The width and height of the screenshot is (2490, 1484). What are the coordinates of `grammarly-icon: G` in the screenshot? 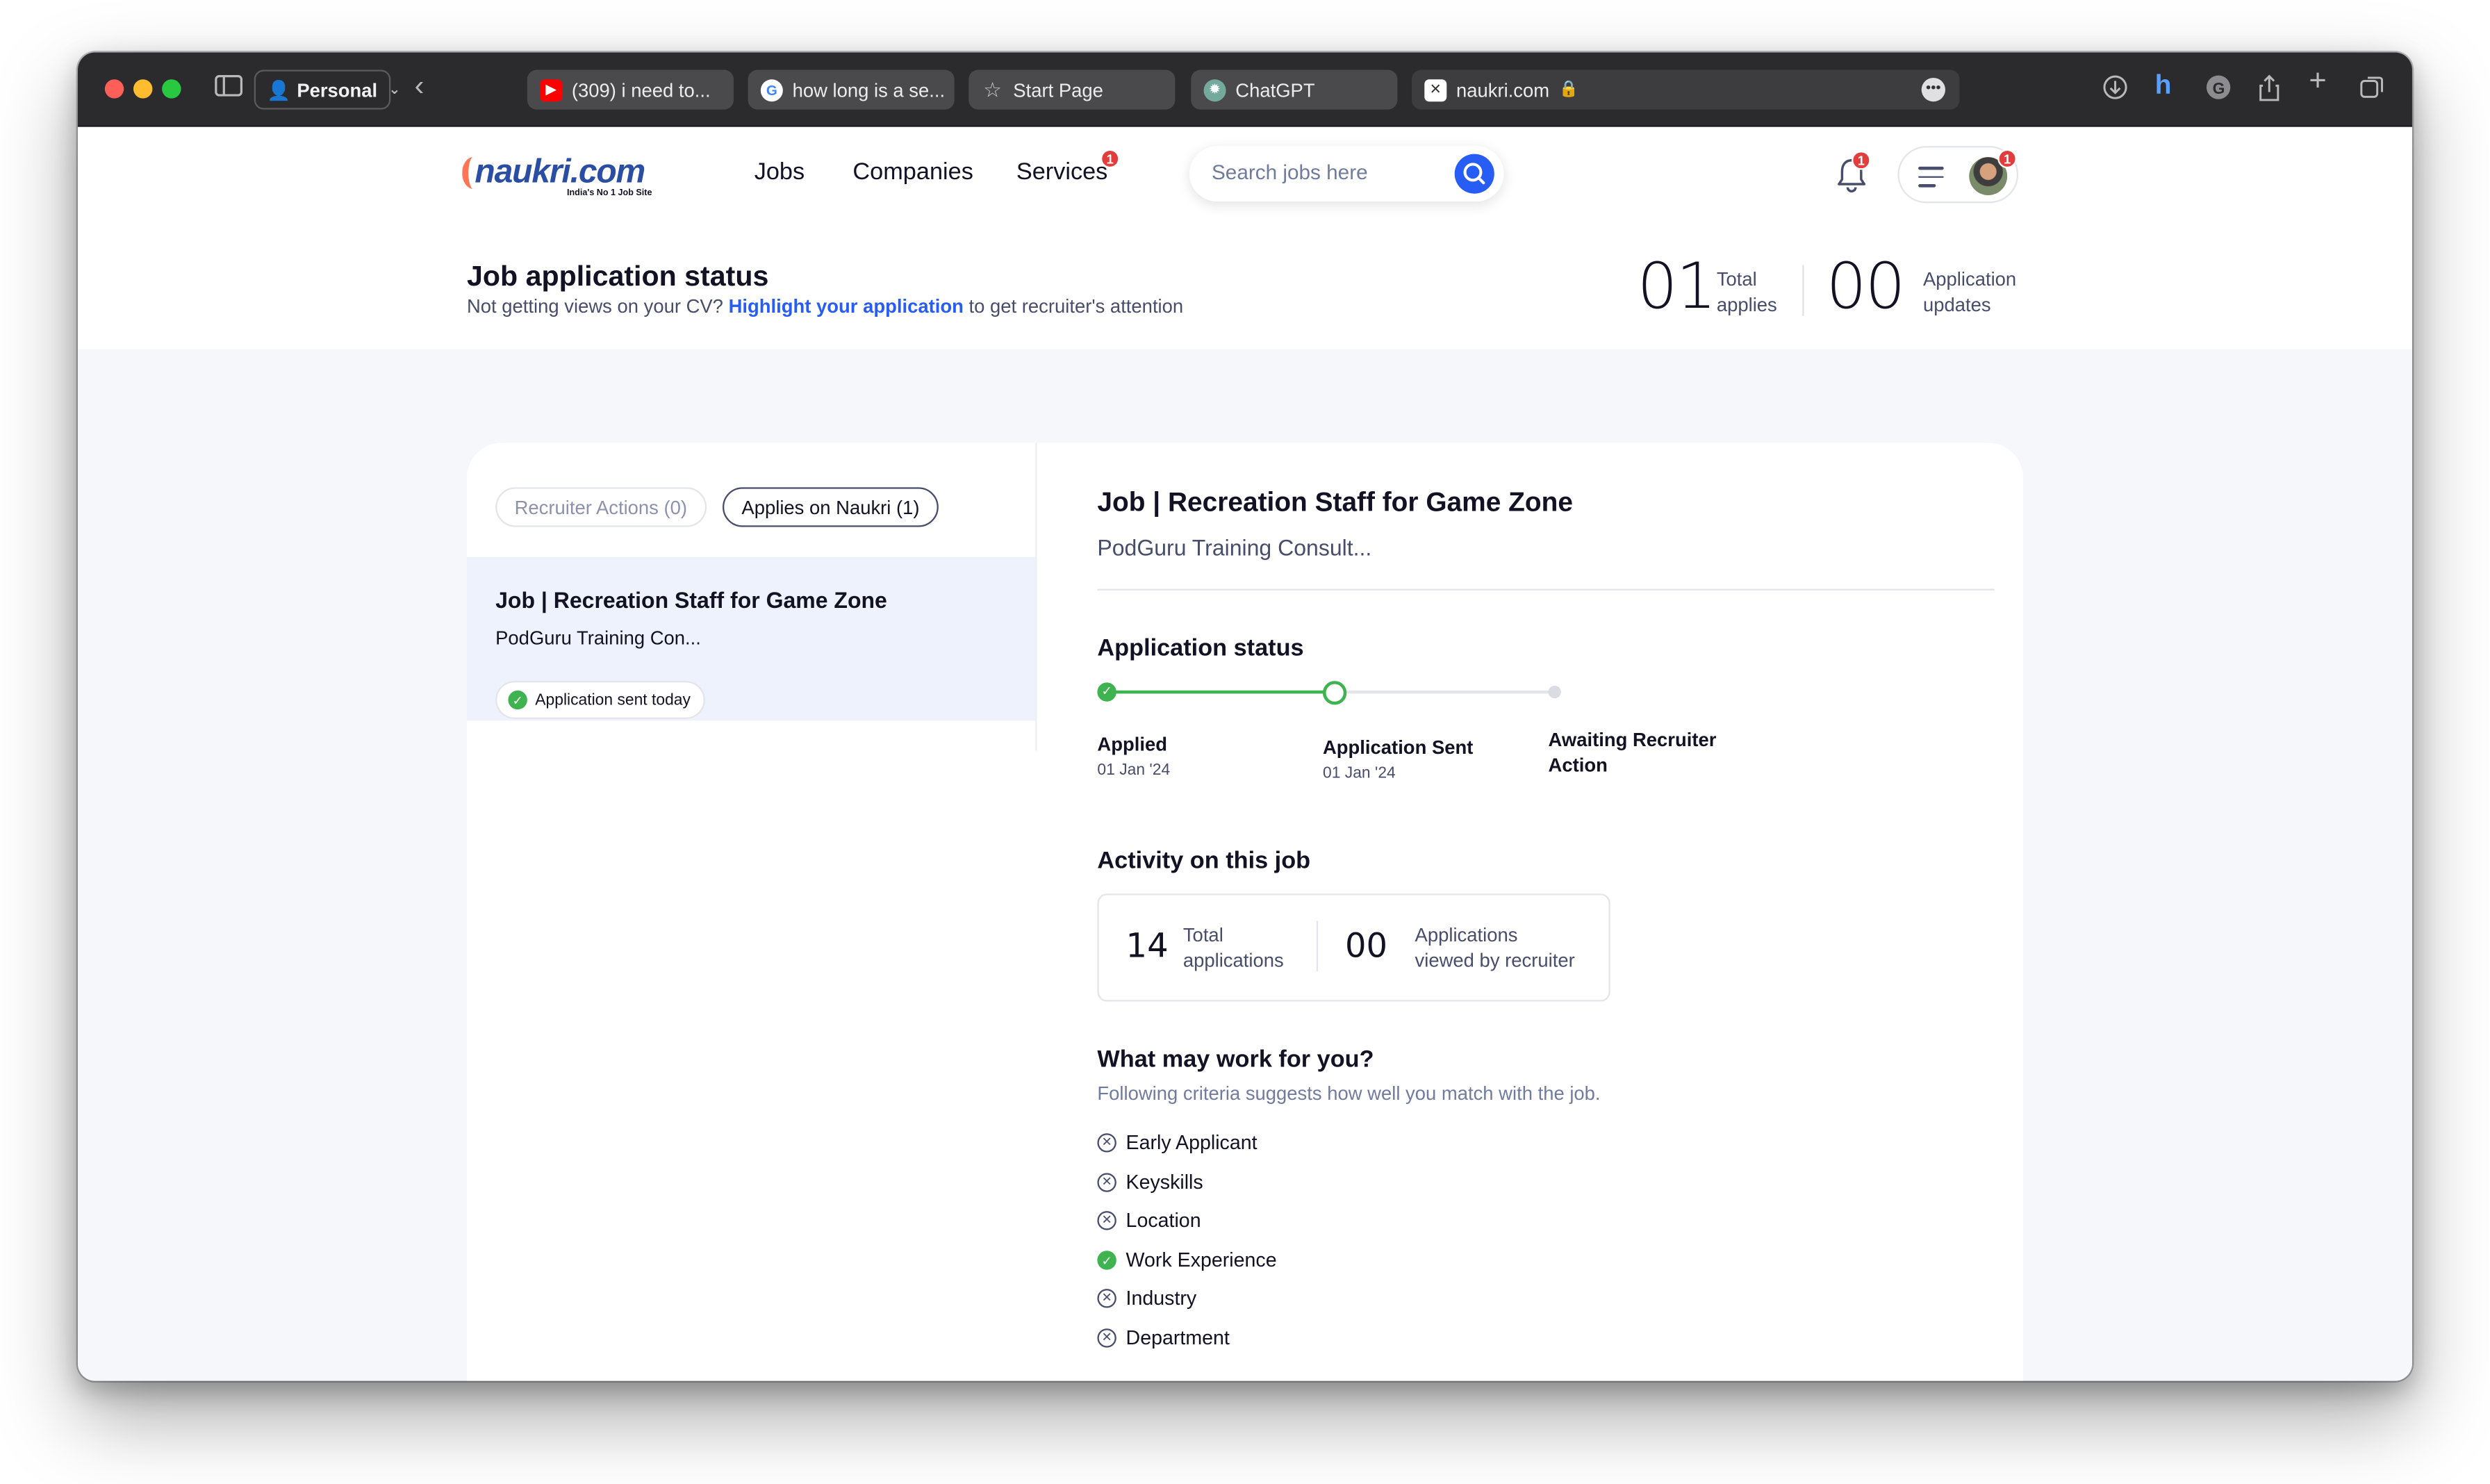 It's located at (2219, 91).